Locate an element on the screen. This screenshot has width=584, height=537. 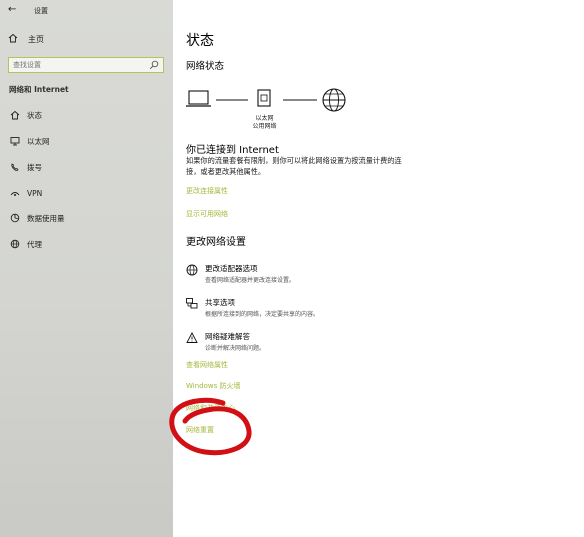
sidebar-item-proxy: 代理 is located at coordinates (25, 244).